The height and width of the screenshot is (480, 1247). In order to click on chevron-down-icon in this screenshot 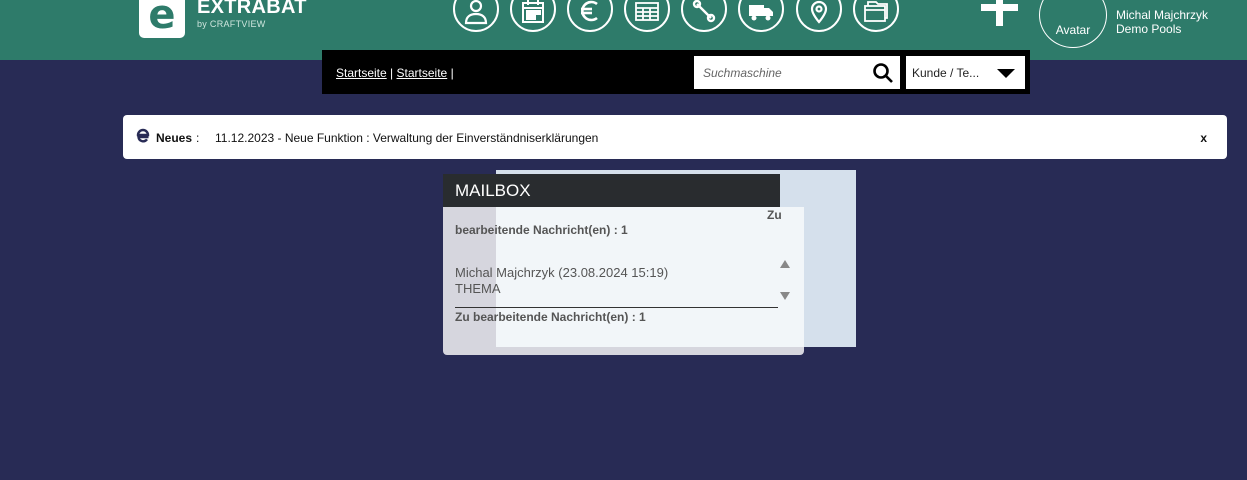, I will do `click(1006, 73)`.